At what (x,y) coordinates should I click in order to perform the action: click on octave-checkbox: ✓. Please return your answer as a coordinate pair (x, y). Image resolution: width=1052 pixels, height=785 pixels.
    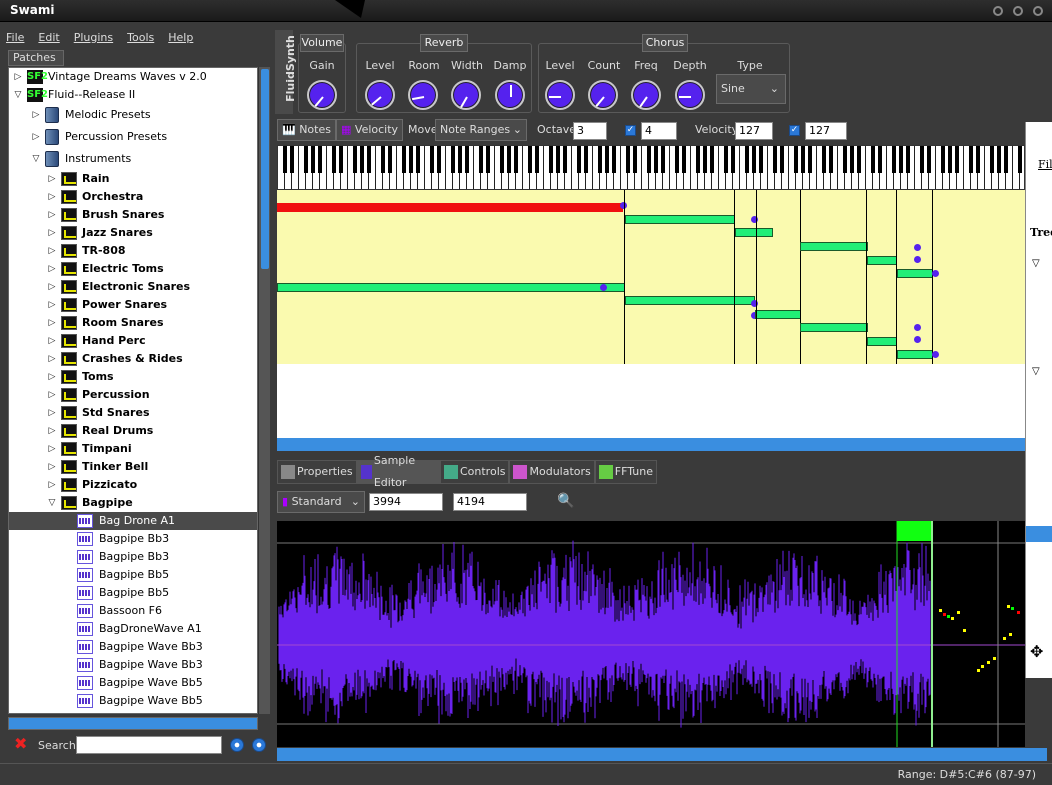
    Looking at the image, I should click on (630, 130).